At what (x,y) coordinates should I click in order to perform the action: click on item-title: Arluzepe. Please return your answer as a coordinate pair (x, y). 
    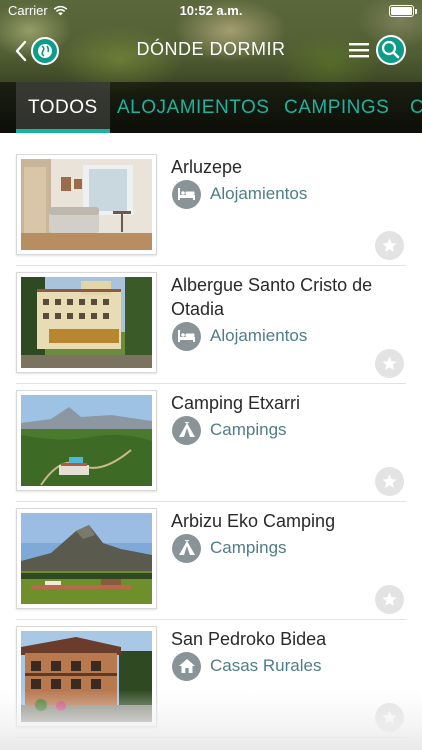
    Looking at the image, I should click on (207, 167).